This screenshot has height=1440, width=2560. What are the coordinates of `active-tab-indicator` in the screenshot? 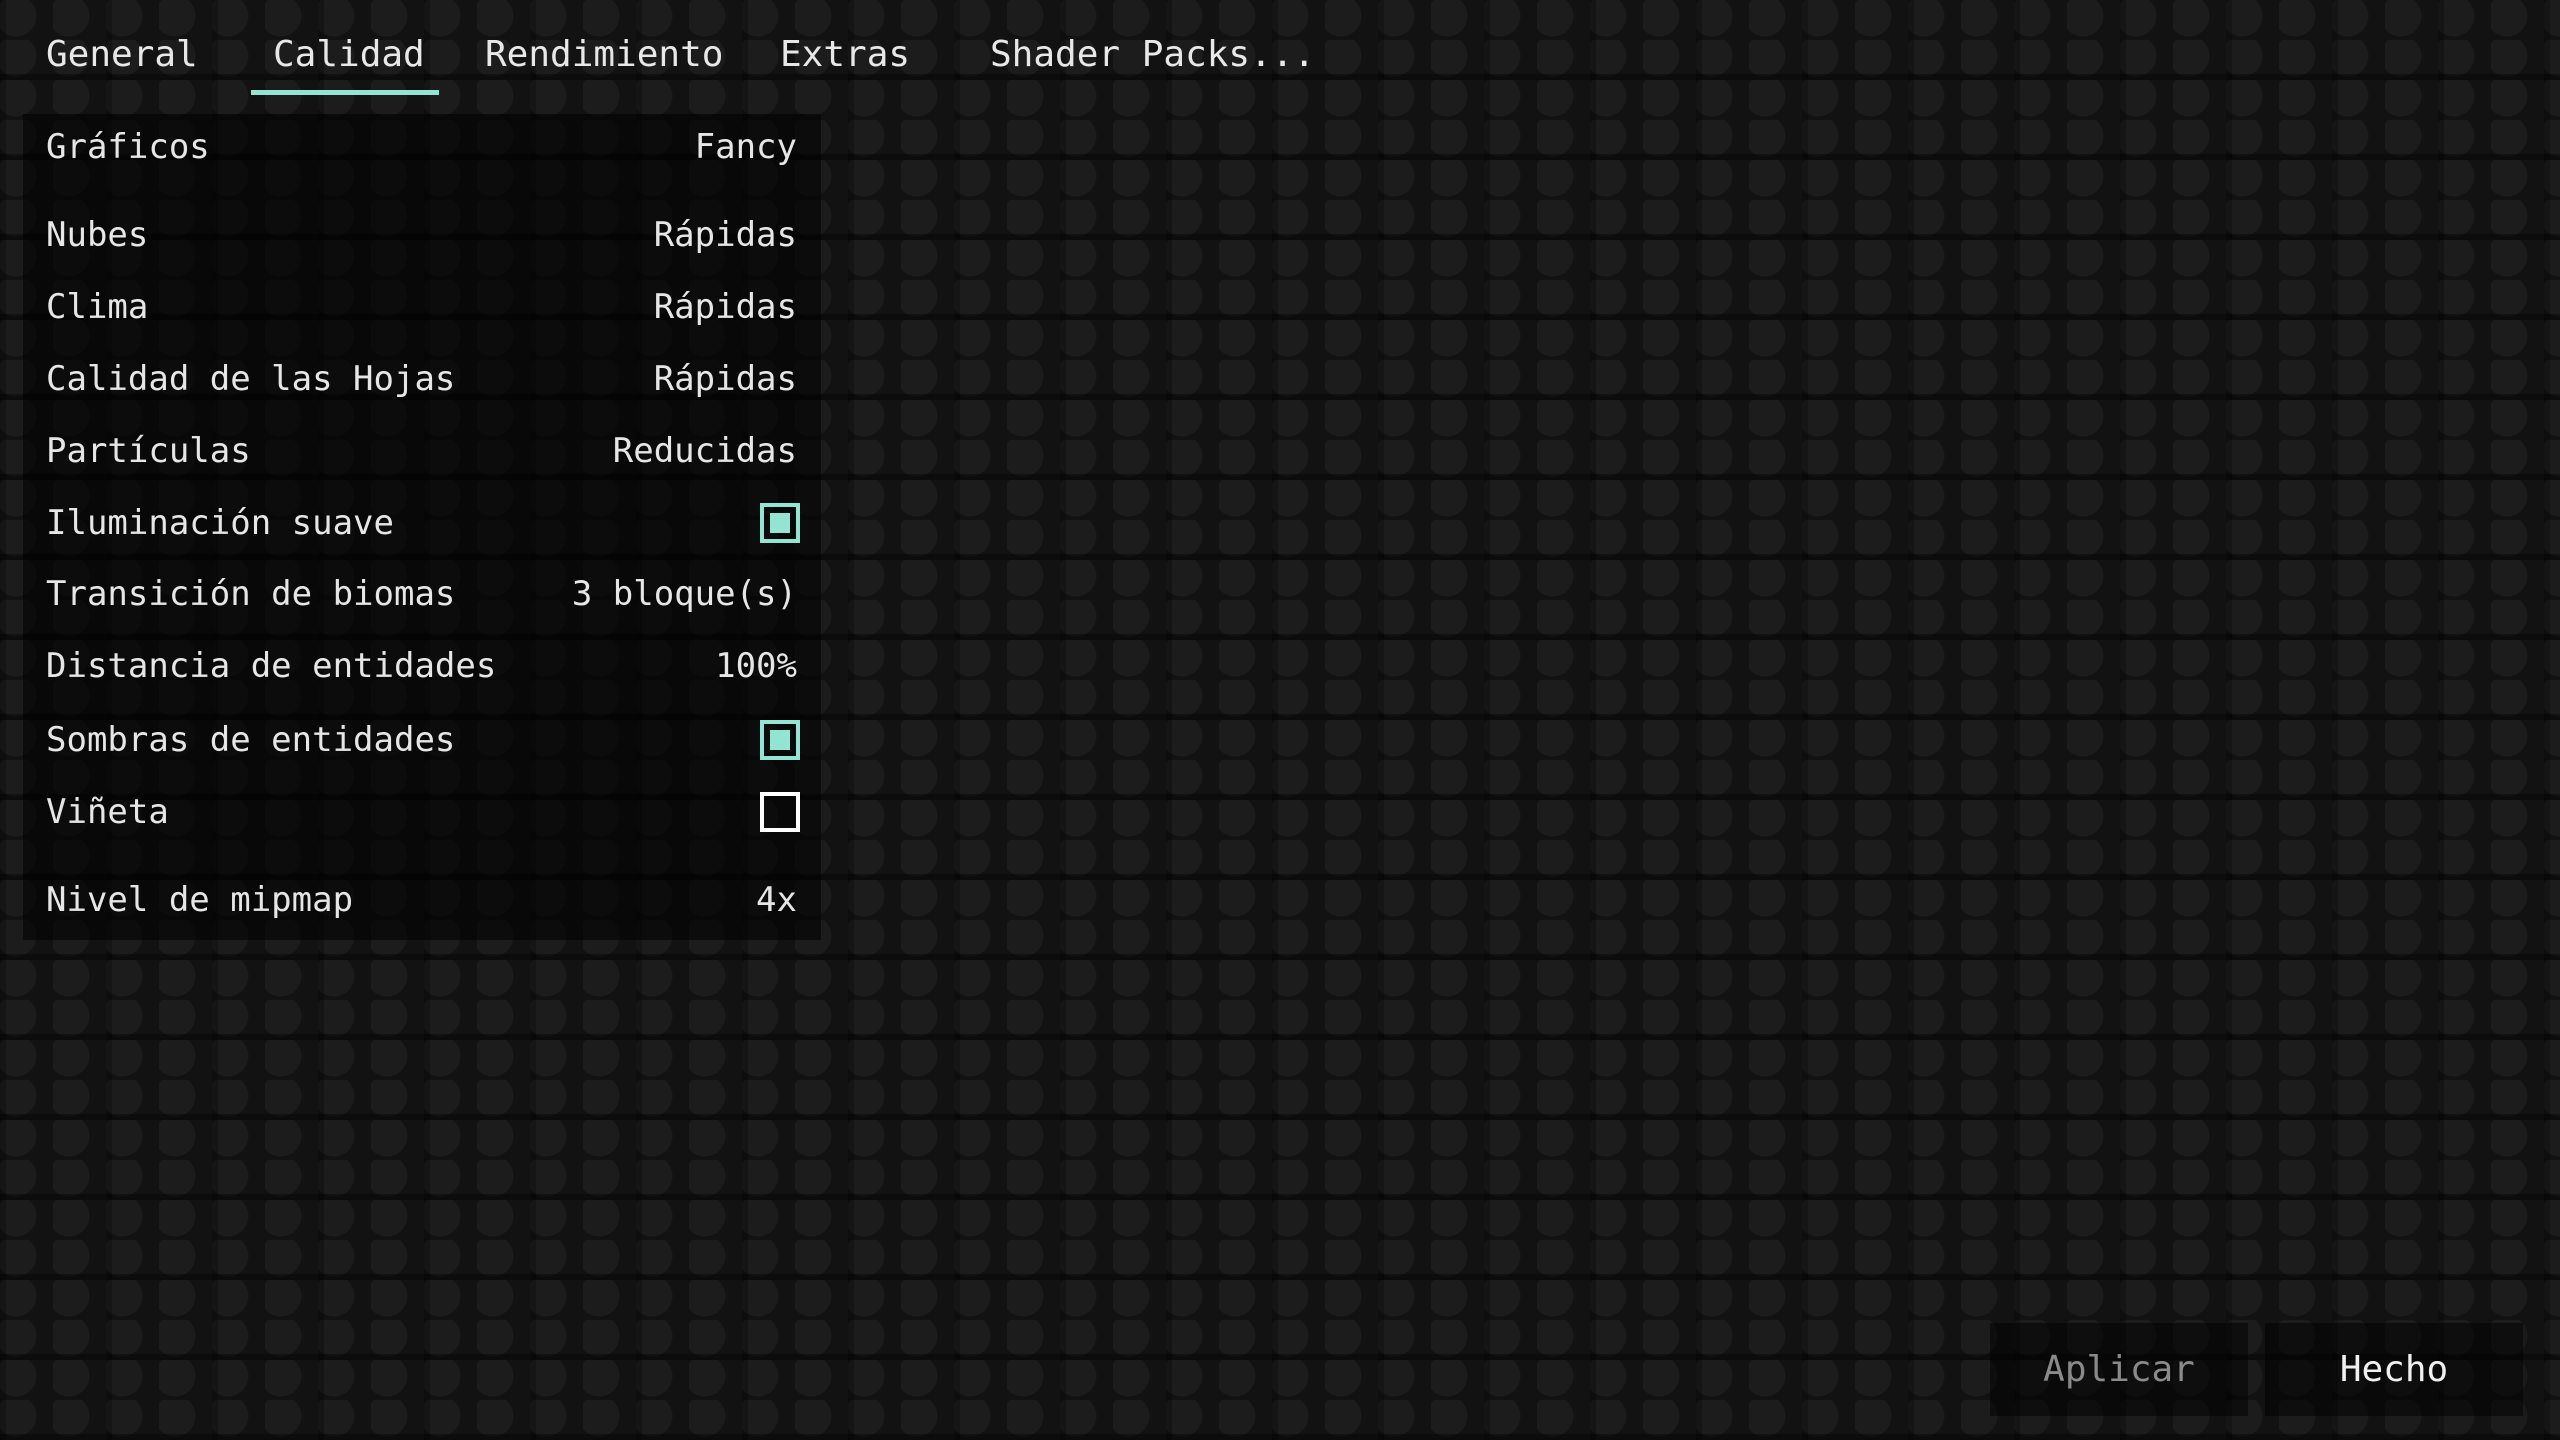 It's located at (345, 92).